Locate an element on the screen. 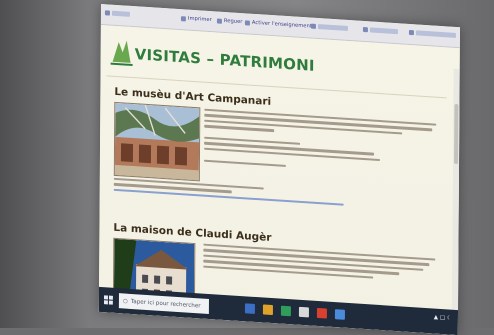  scrollbar-thumb is located at coordinates (456, 134).